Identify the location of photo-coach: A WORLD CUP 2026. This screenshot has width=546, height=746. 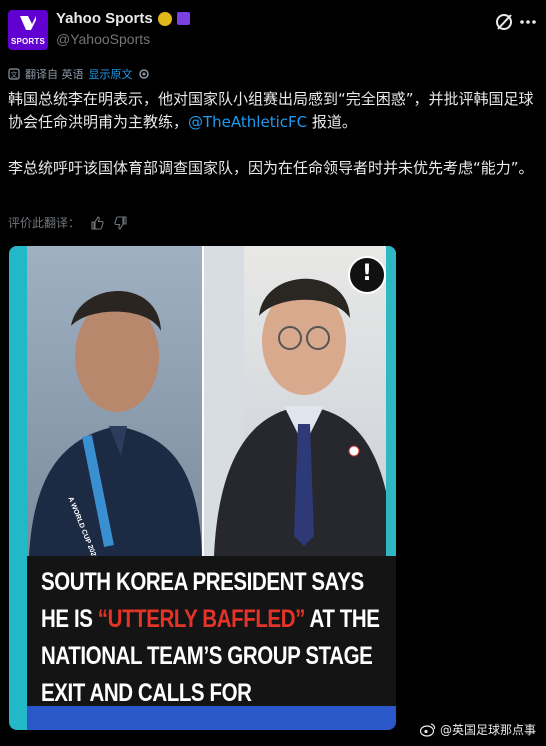
(105, 403).